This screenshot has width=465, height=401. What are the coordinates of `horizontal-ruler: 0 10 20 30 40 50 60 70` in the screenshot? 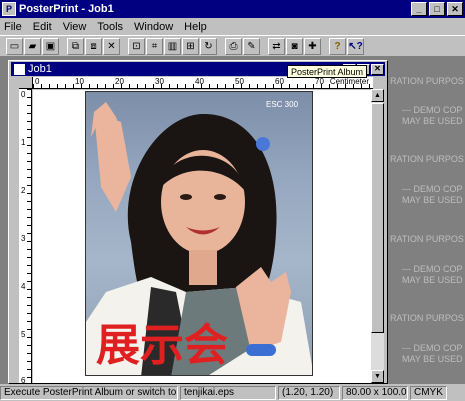 It's located at (203, 83).